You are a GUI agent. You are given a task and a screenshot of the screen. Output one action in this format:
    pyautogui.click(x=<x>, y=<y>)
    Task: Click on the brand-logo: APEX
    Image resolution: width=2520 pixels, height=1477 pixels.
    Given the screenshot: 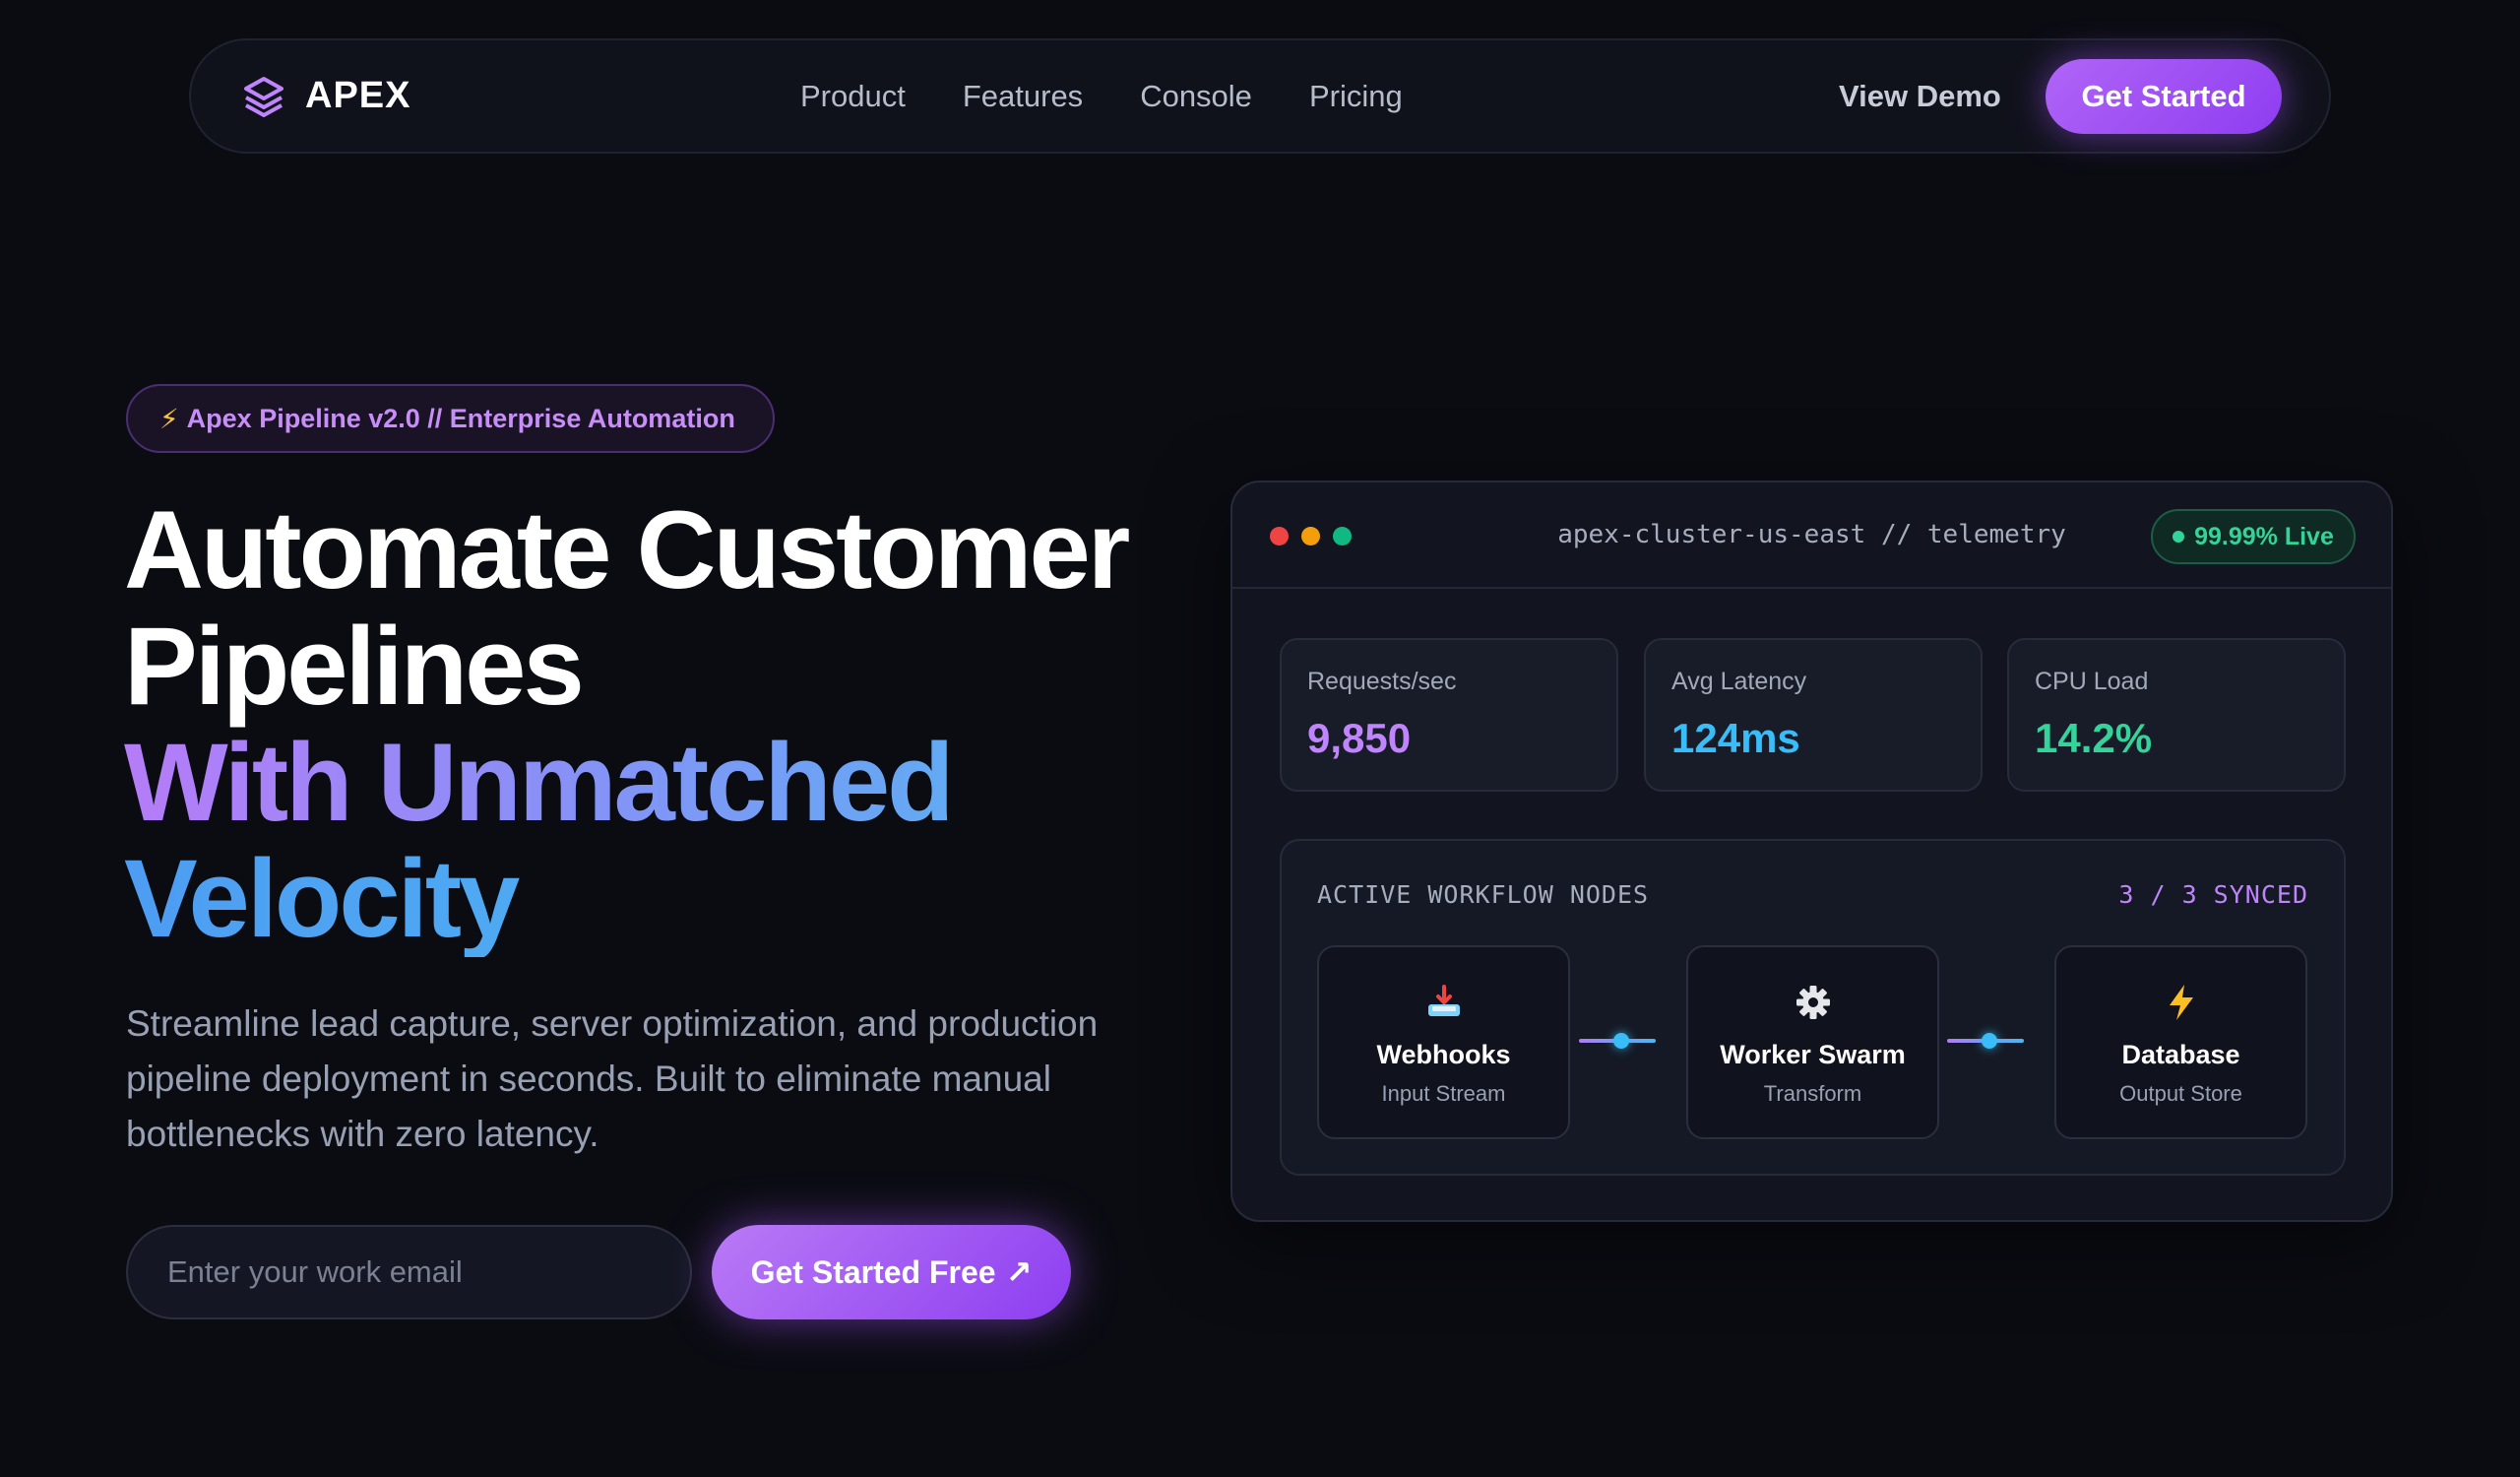 What is the action you would take?
    pyautogui.click(x=325, y=96)
    